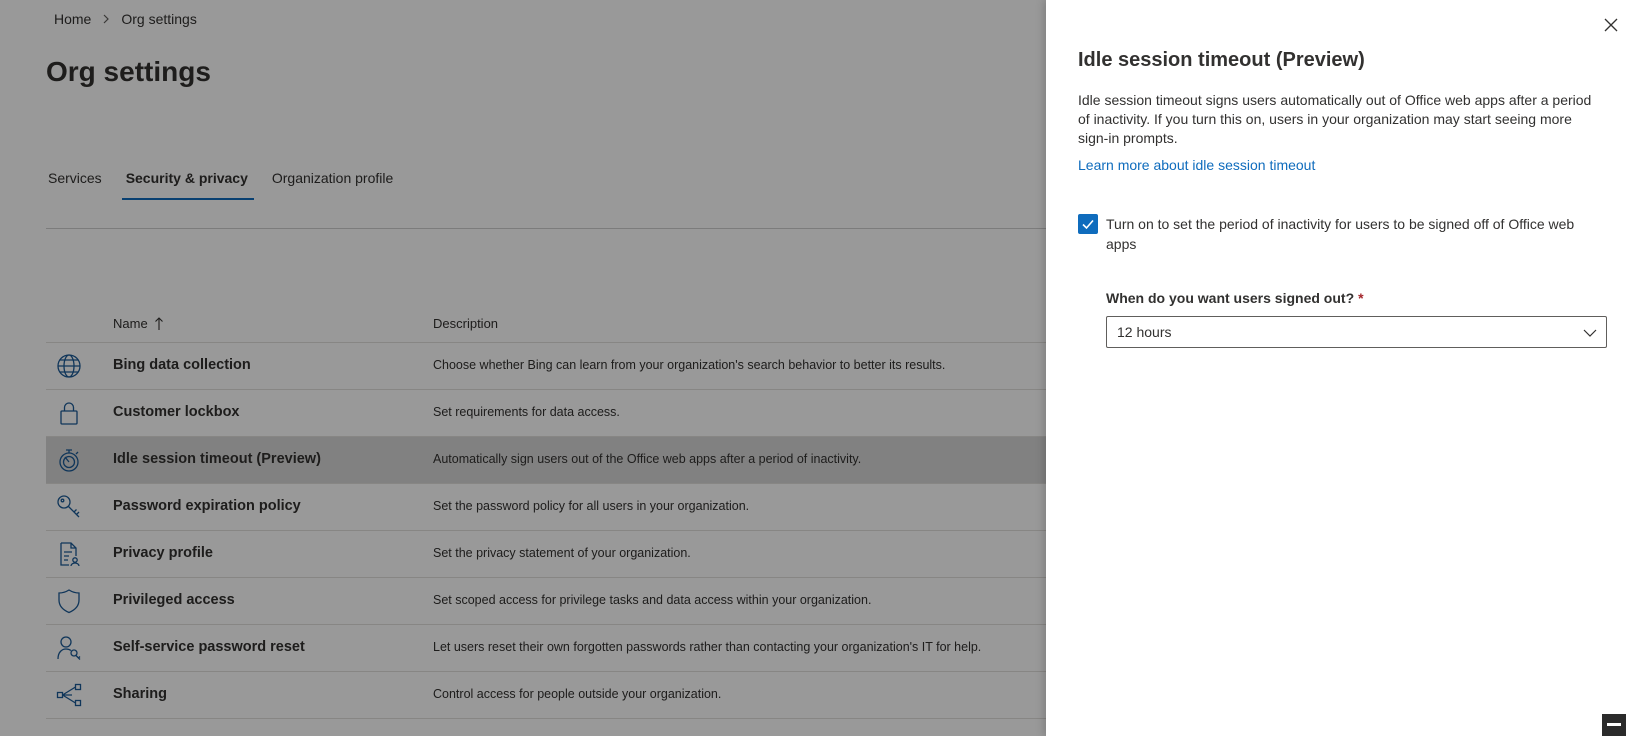 Image resolution: width=1634 pixels, height=736 pixels. What do you see at coordinates (207, 506) in the screenshot?
I see `row-name: Password expiration policy` at bounding box center [207, 506].